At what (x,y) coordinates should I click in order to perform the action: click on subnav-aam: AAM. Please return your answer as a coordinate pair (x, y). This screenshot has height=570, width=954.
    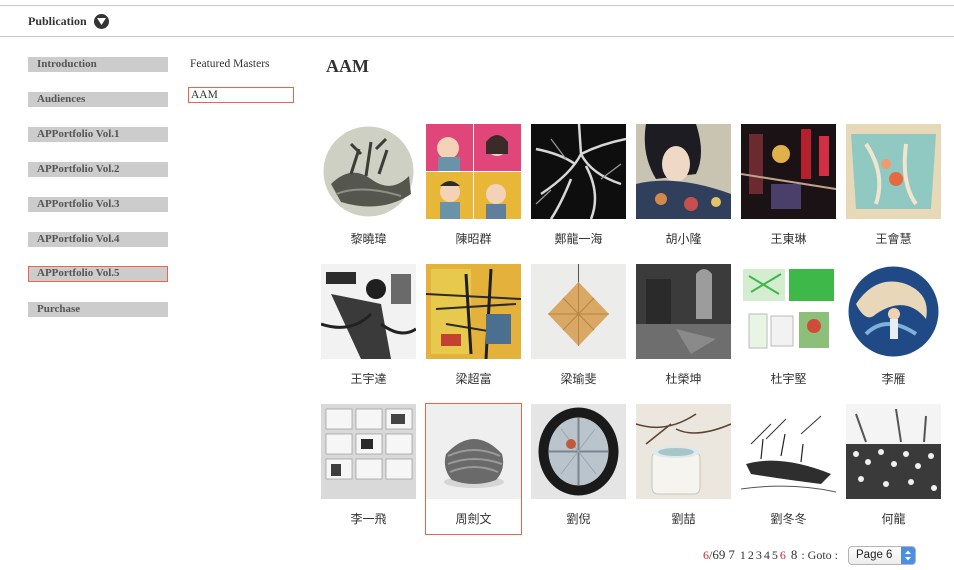
    Looking at the image, I should click on (241, 95).